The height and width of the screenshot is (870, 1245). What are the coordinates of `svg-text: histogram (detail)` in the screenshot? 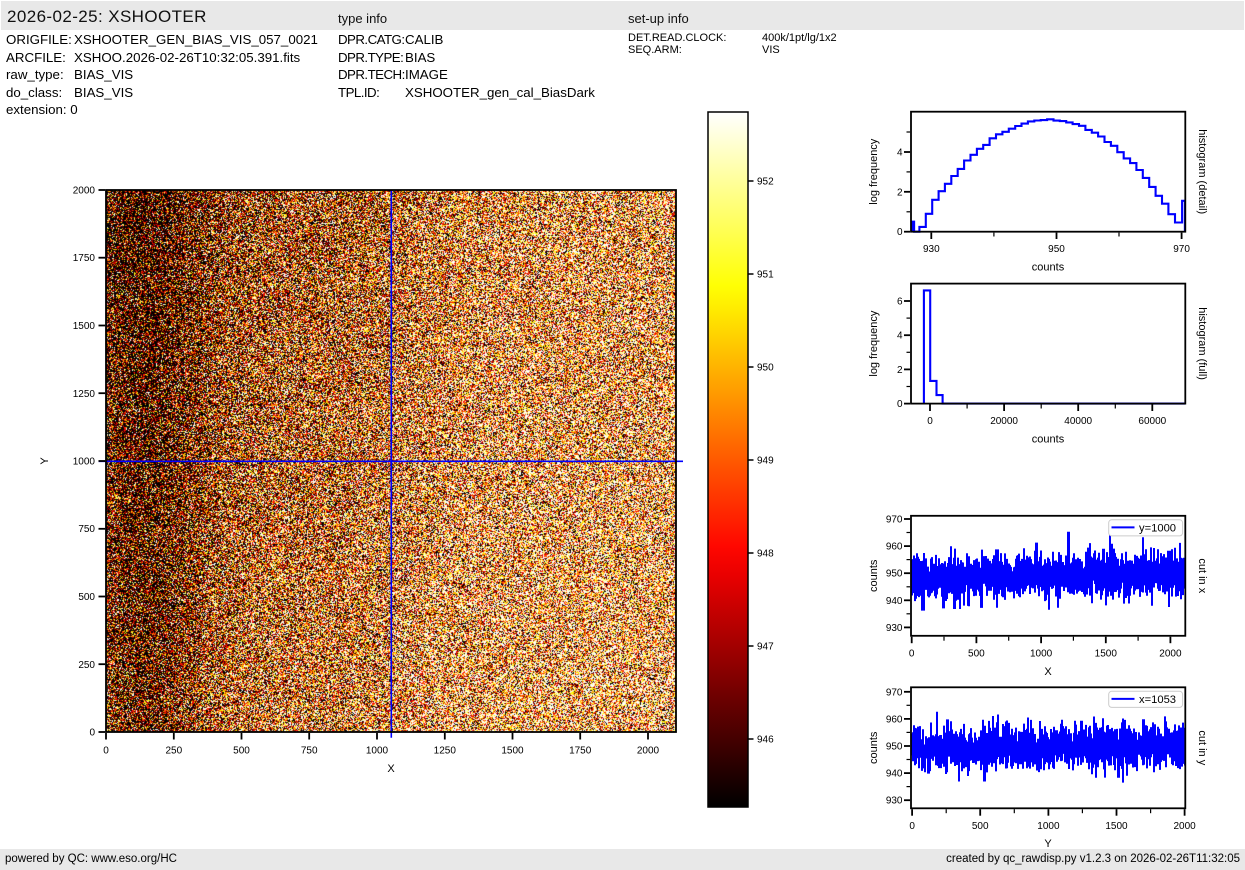 It's located at (1202, 171).